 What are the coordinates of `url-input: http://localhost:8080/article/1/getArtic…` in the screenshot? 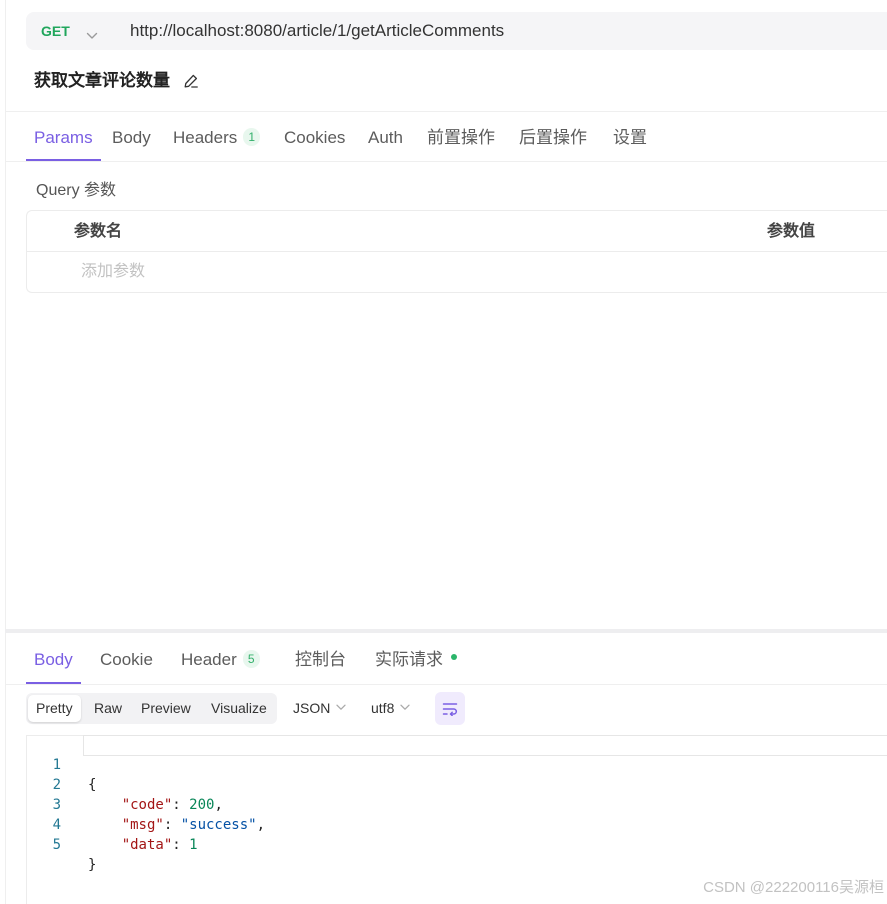 It's located at (317, 31).